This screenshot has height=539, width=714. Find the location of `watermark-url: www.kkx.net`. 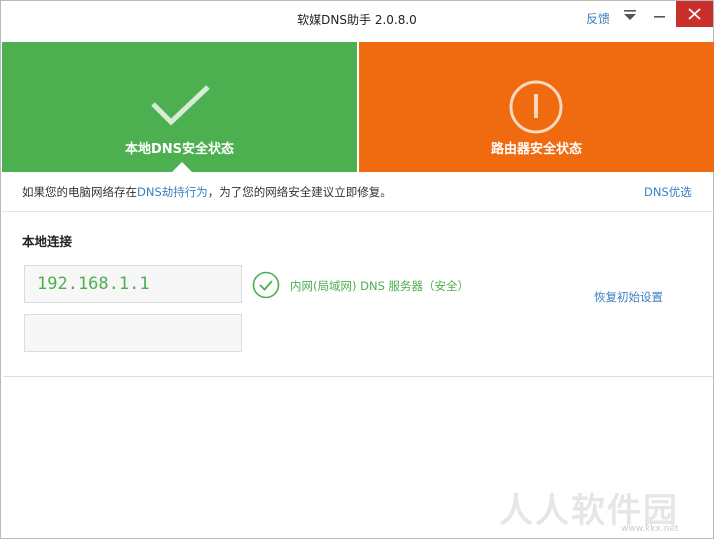

watermark-url: www.kkx.net is located at coordinates (650, 529).